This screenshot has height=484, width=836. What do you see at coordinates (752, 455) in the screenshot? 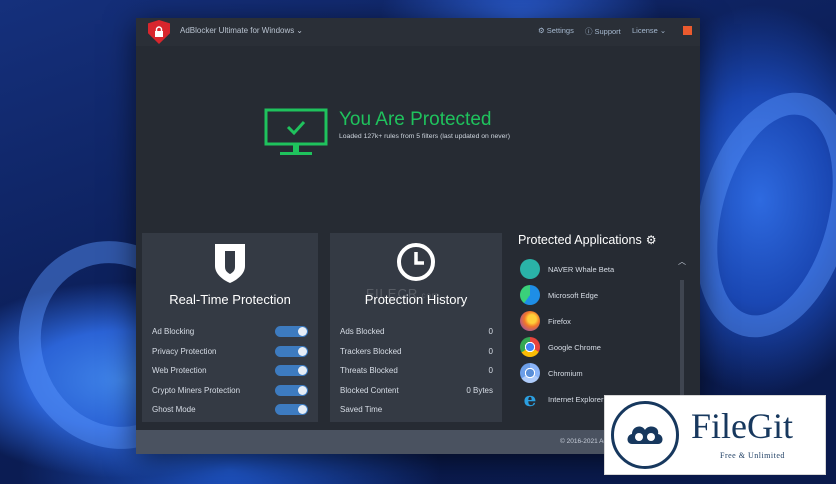
I see `badge-subtitle: Free & Unlimited` at bounding box center [752, 455].